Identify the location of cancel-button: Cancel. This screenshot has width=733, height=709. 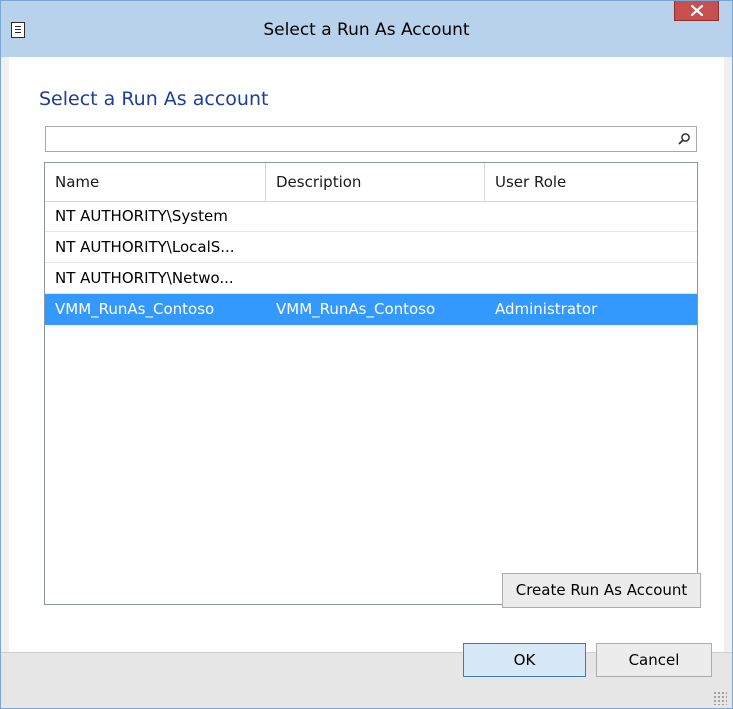
(654, 660).